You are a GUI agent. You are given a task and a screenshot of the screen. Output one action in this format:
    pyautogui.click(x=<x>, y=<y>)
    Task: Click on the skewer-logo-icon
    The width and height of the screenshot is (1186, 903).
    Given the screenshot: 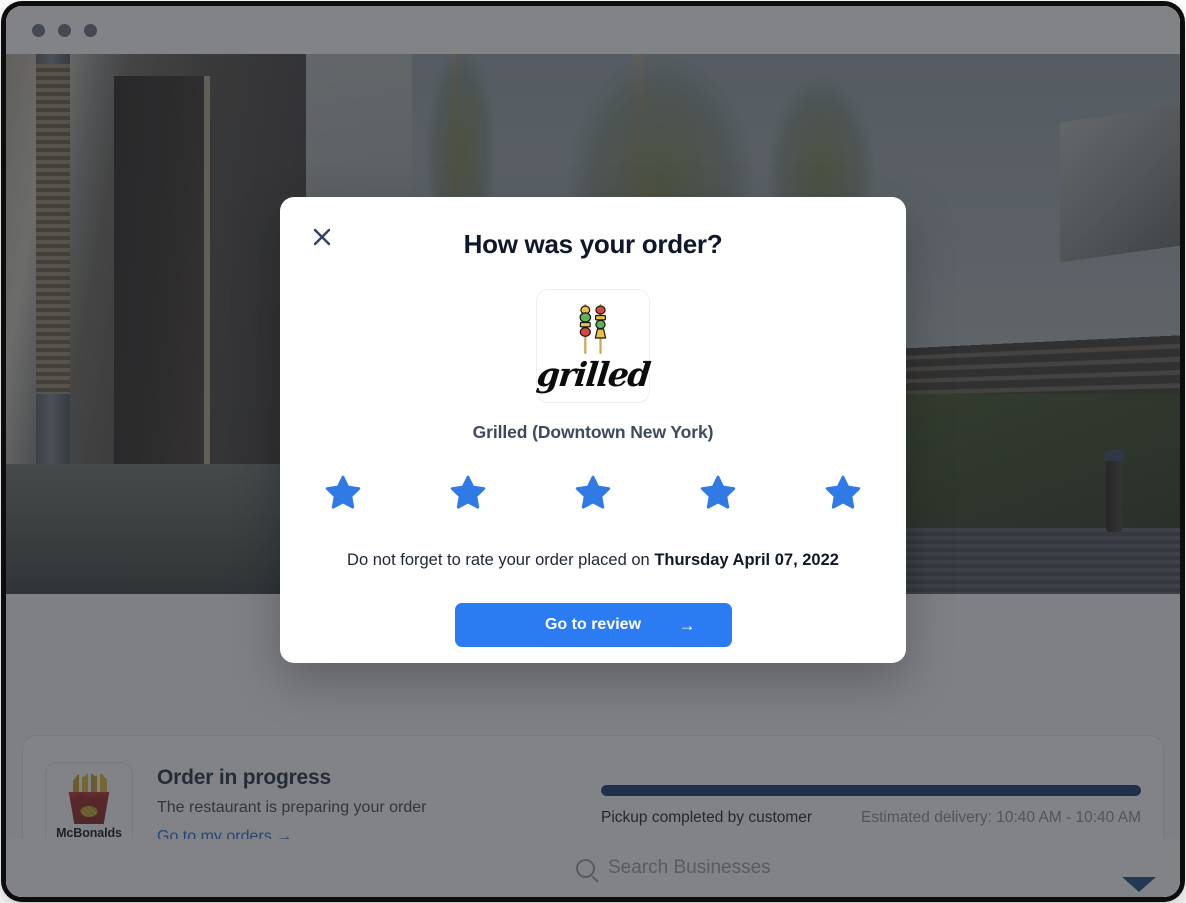 What is the action you would take?
    pyautogui.click(x=593, y=328)
    